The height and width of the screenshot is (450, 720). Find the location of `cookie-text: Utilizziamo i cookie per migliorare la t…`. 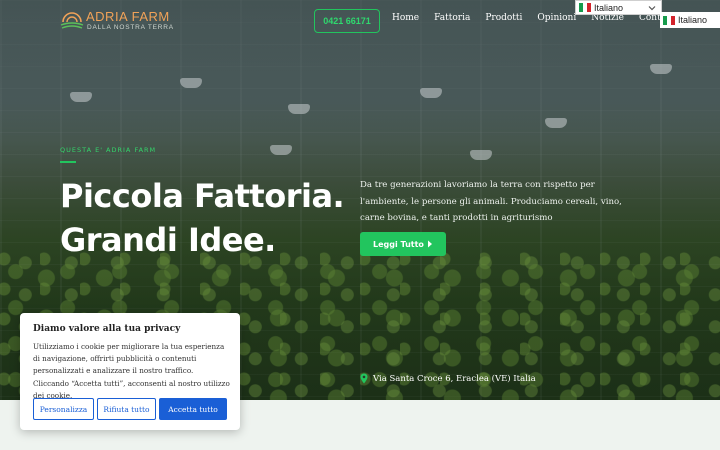

cookie-text: Utilizziamo i cookie per migliorare la t… is located at coordinates (131, 371).